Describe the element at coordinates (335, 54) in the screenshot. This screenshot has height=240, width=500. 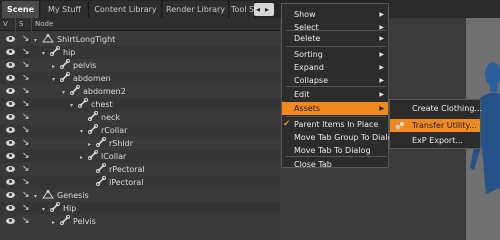
I see `menu-item-sorting: Sorting ▶` at that location.